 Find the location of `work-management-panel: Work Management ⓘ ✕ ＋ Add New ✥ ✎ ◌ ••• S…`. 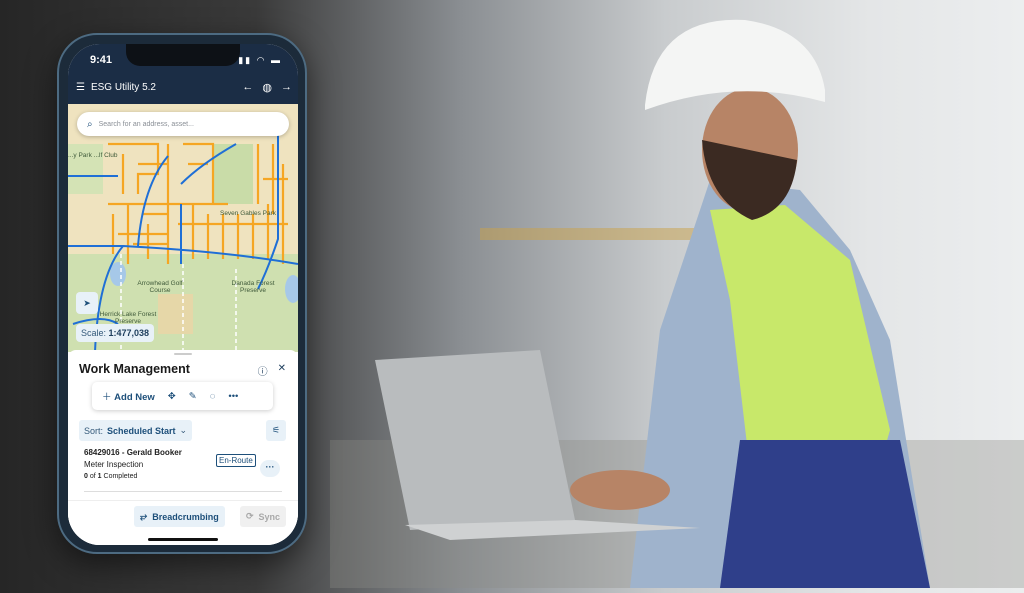

work-management-panel: Work Management ⓘ ✕ ＋ Add New ✥ ✎ ◌ ••• S… is located at coordinates (183, 447).